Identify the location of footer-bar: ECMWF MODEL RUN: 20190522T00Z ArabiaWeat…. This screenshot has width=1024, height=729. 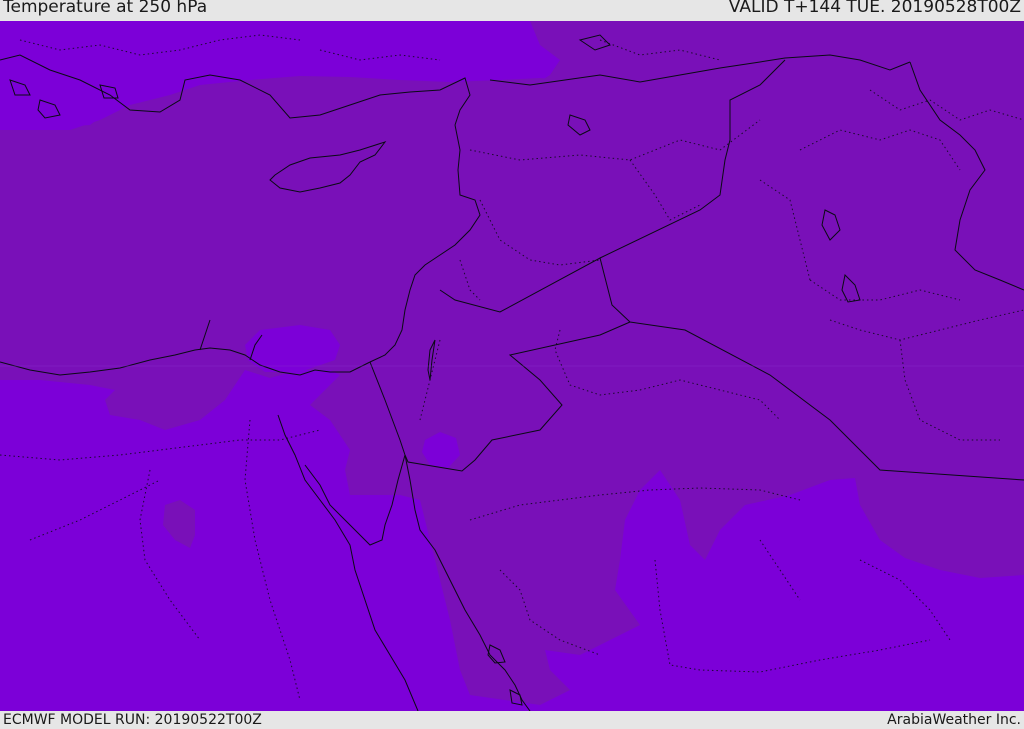
(512, 720).